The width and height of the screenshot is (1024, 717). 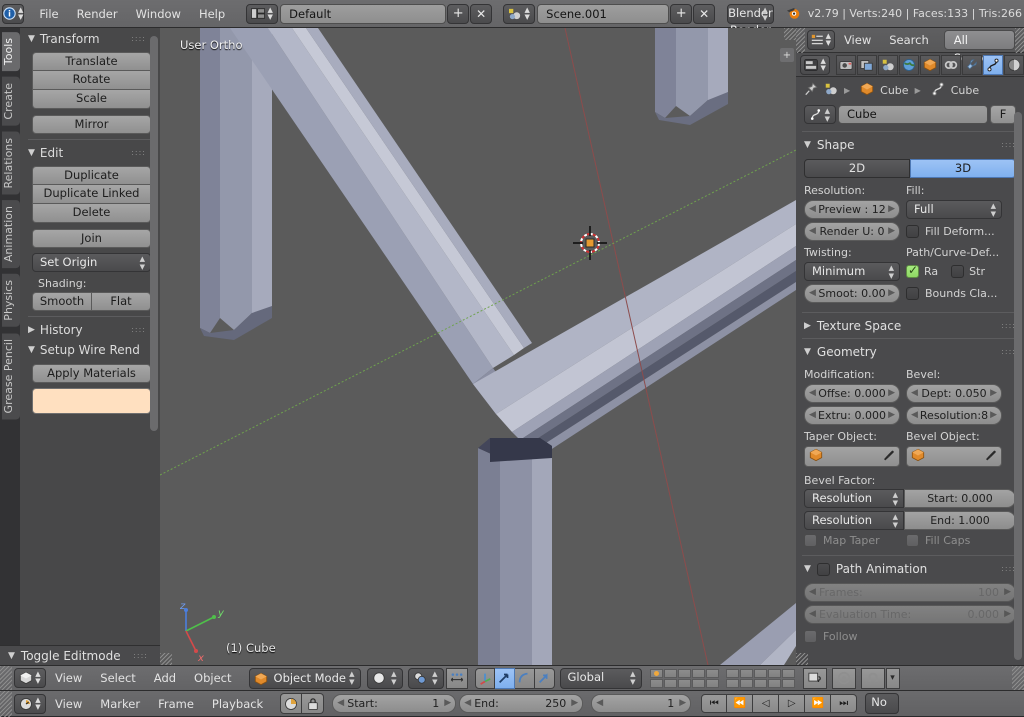 What do you see at coordinates (544, 678) in the screenshot?
I see `manipulator-extra-icon` at bounding box center [544, 678].